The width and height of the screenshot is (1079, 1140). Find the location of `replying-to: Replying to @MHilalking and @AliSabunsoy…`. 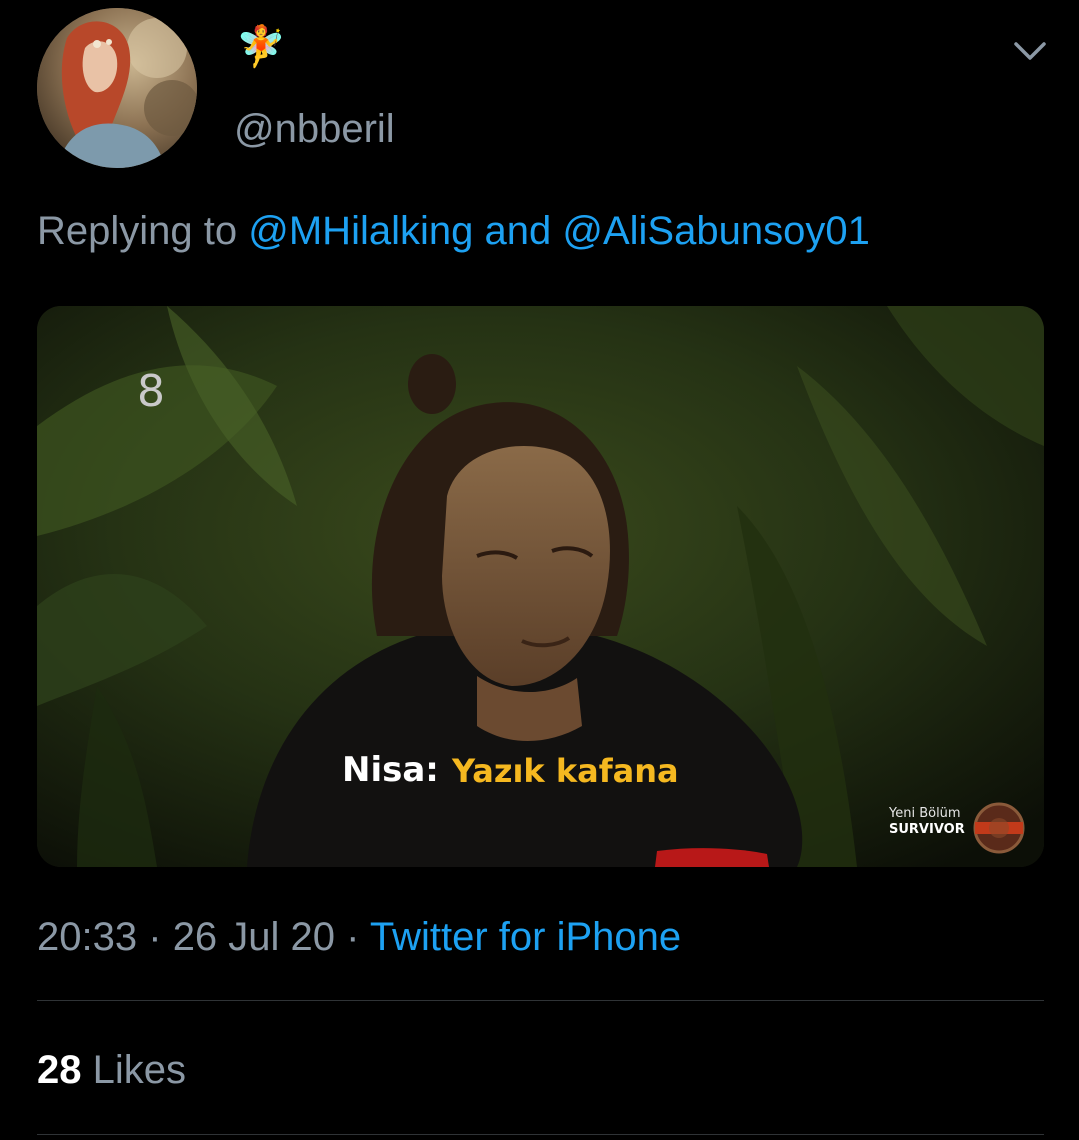

replying-to: Replying to @MHilalking and @AliSabunsoy… is located at coordinates (453, 231).